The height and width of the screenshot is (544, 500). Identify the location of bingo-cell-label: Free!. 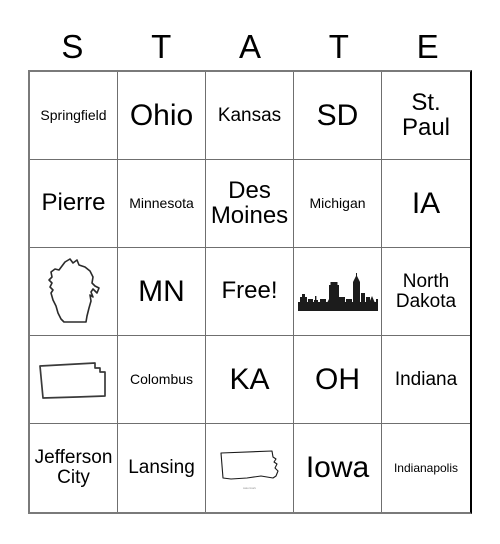
(249, 291).